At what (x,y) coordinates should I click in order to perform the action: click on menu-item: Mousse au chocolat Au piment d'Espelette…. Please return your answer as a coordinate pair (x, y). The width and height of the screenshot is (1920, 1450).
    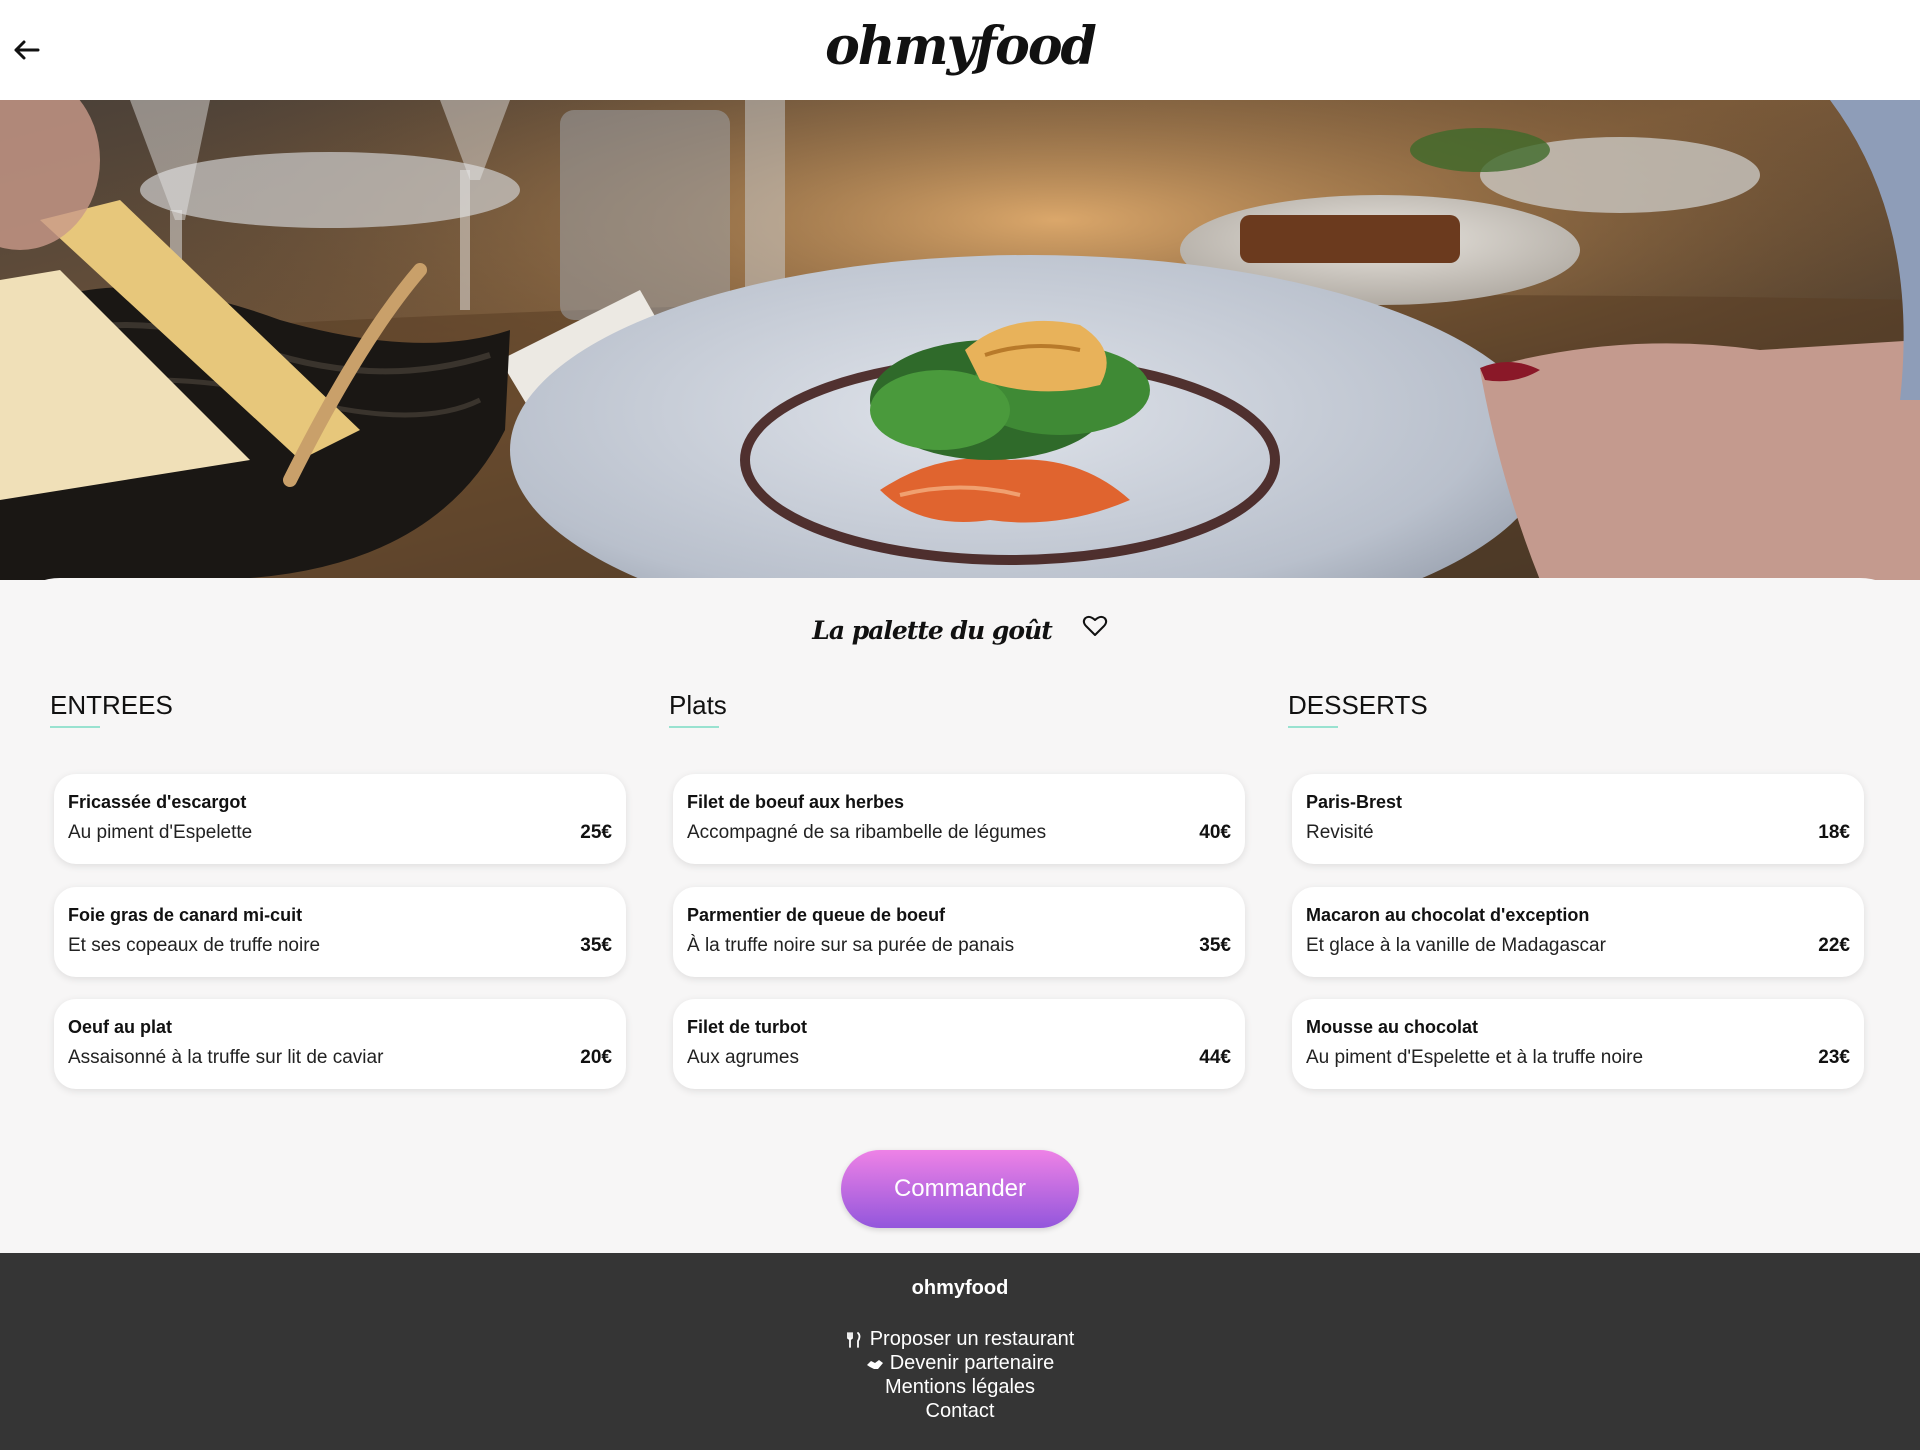
    Looking at the image, I should click on (1578, 1044).